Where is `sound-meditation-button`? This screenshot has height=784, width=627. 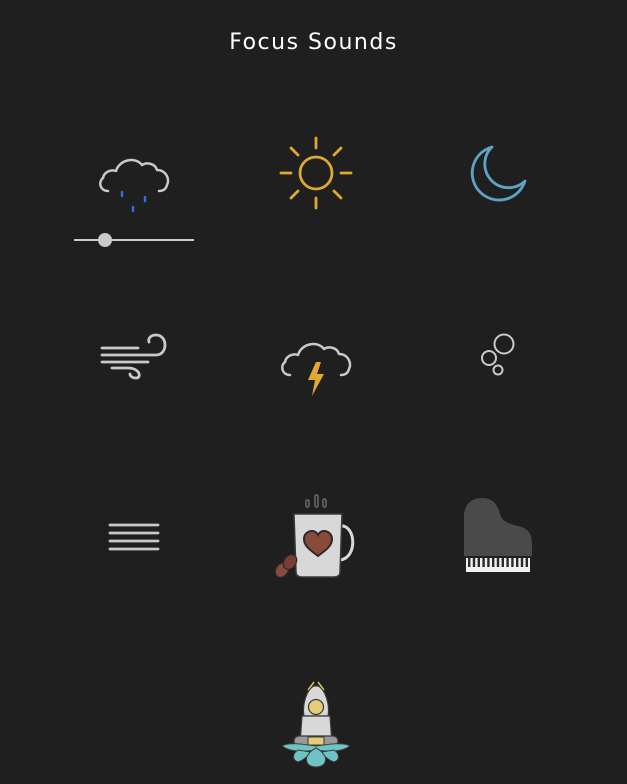
sound-meditation-button is located at coordinates (316, 725).